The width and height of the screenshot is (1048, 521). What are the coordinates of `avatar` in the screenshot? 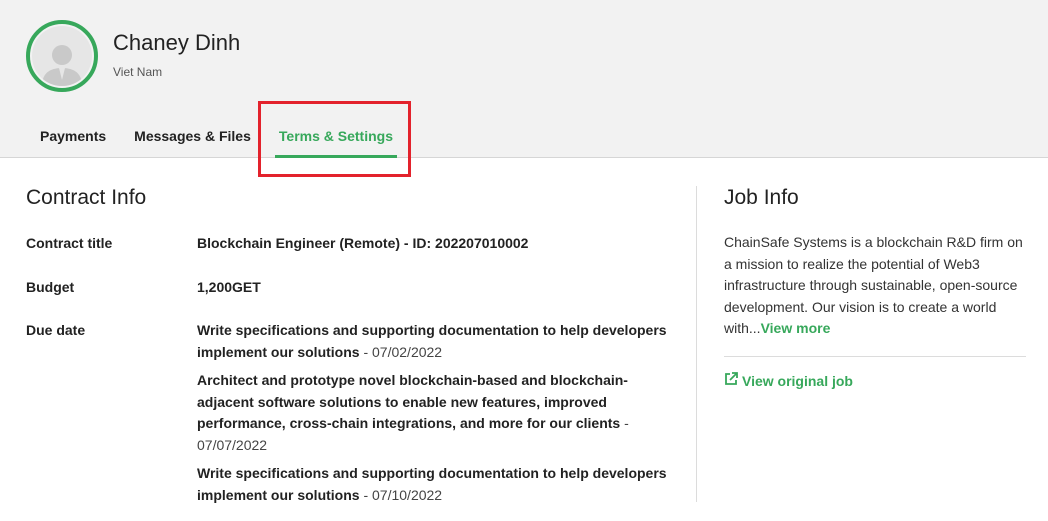 It's located at (62, 56).